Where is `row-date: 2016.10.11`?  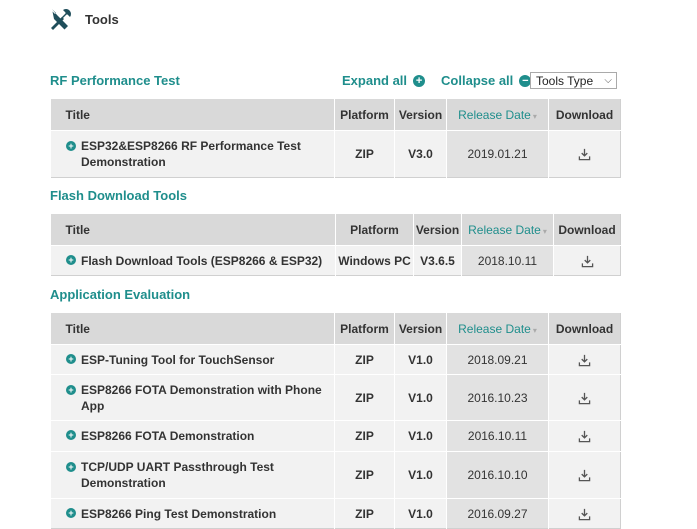
row-date: 2016.10.11 is located at coordinates (497, 436).